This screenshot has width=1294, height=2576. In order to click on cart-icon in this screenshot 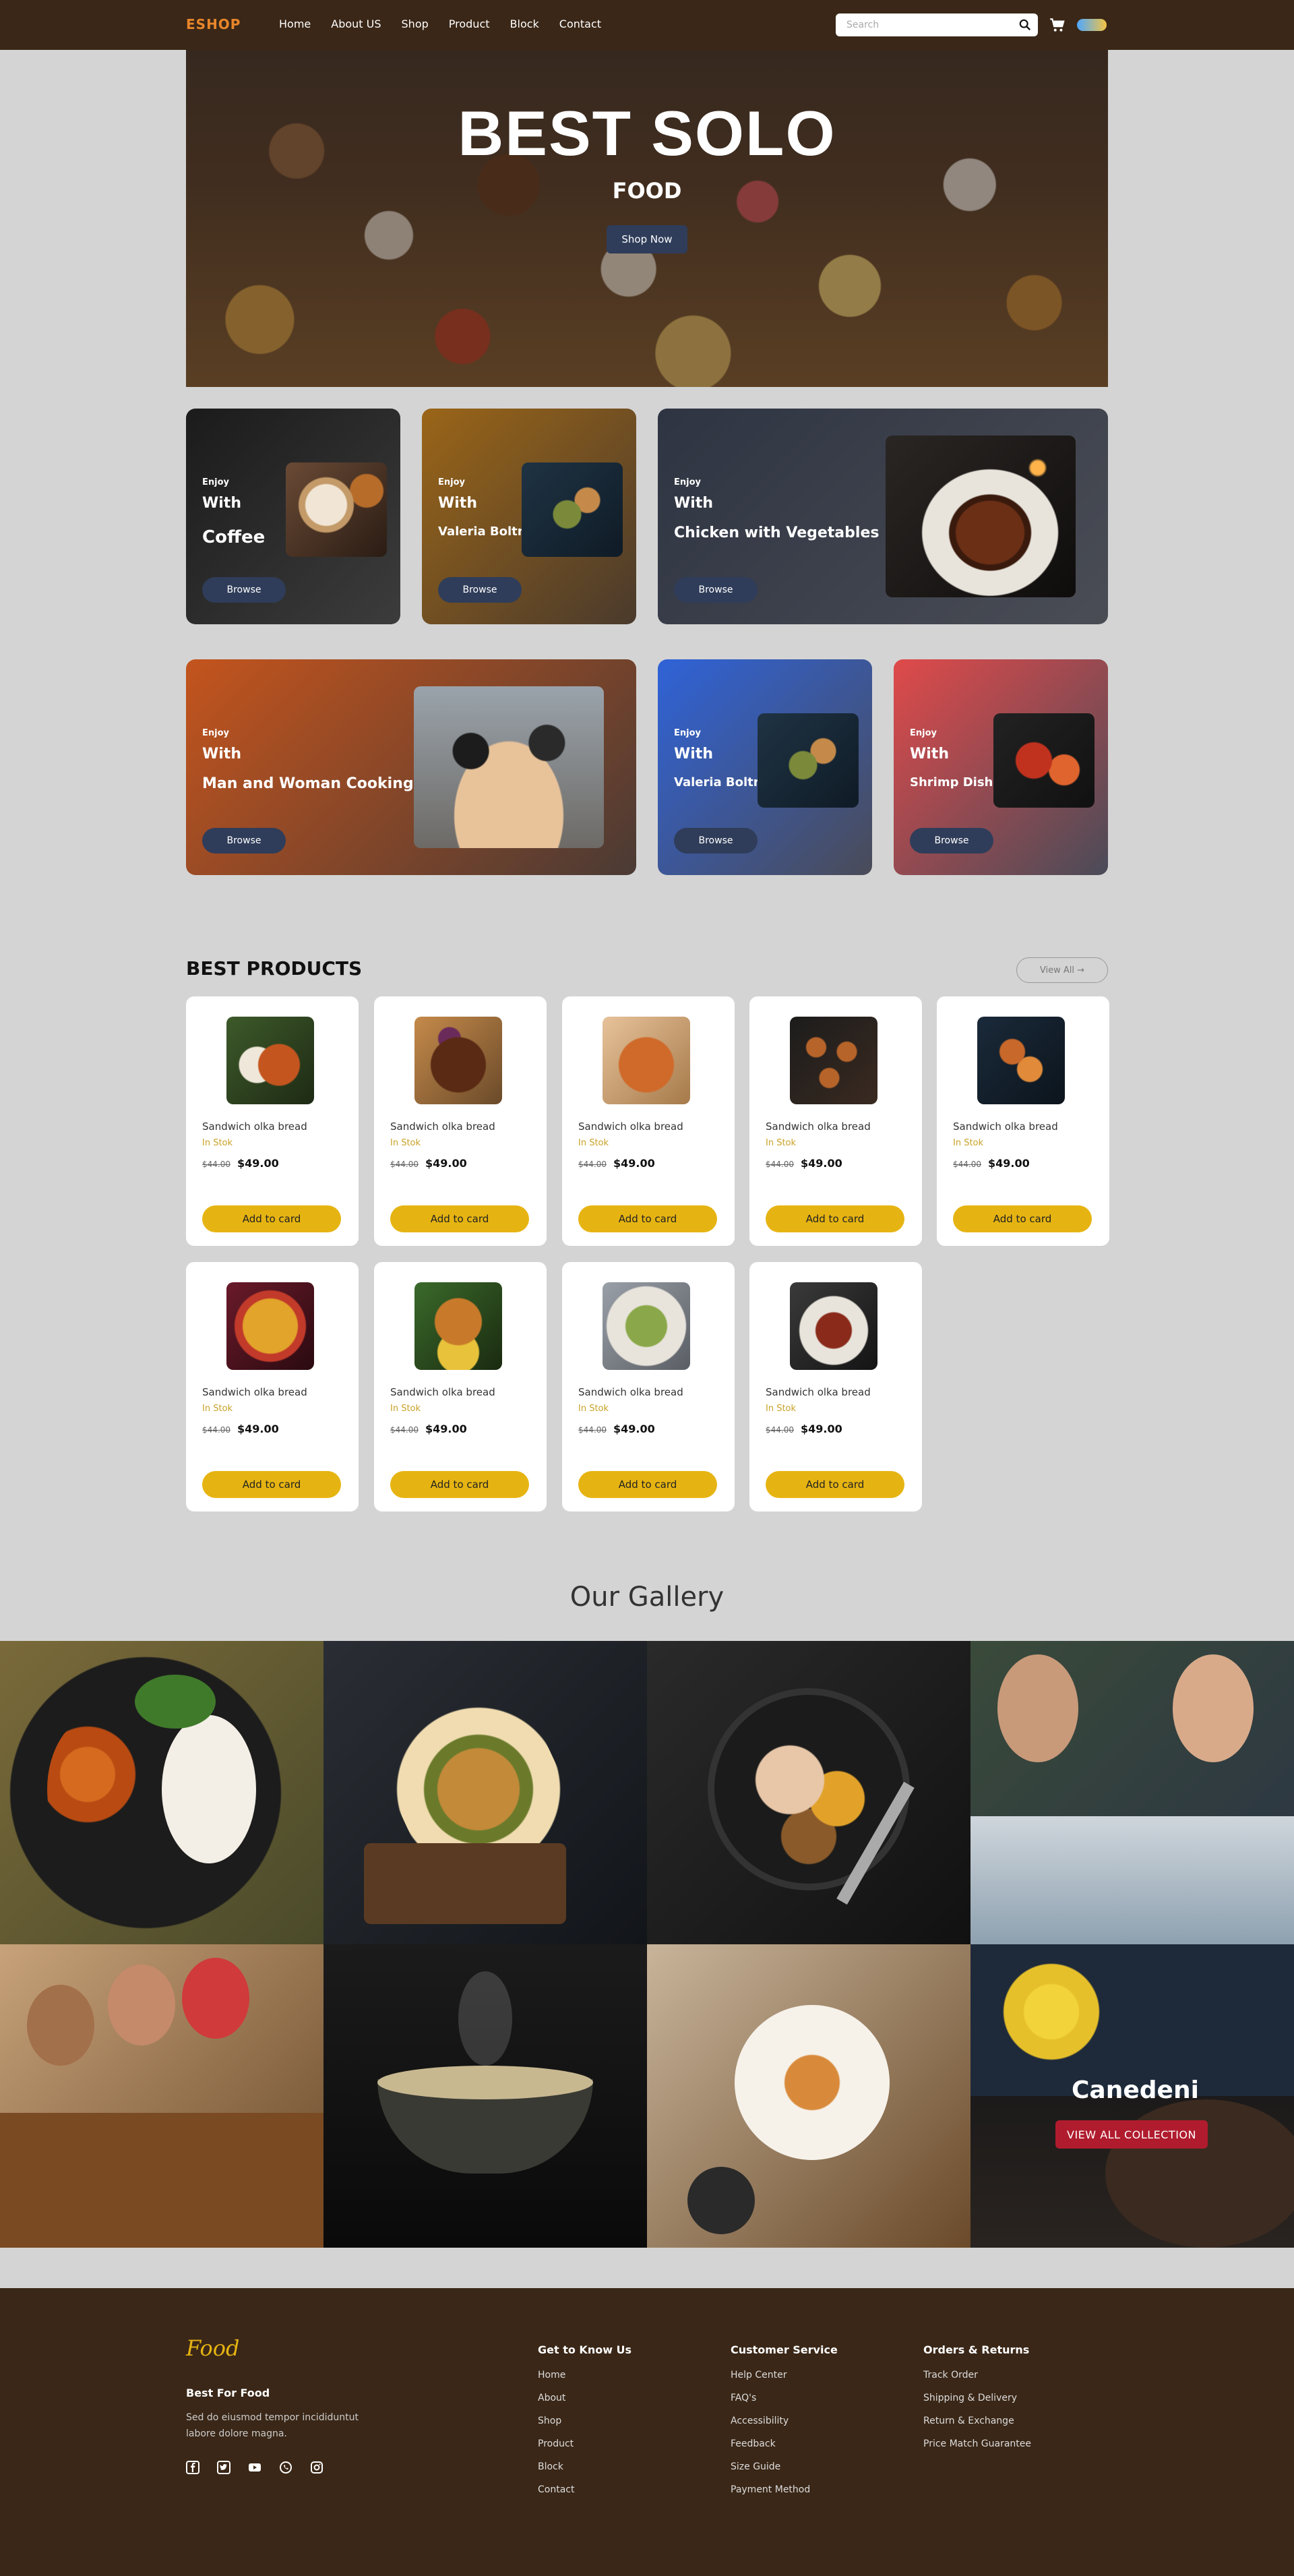, I will do `click(1057, 25)`.